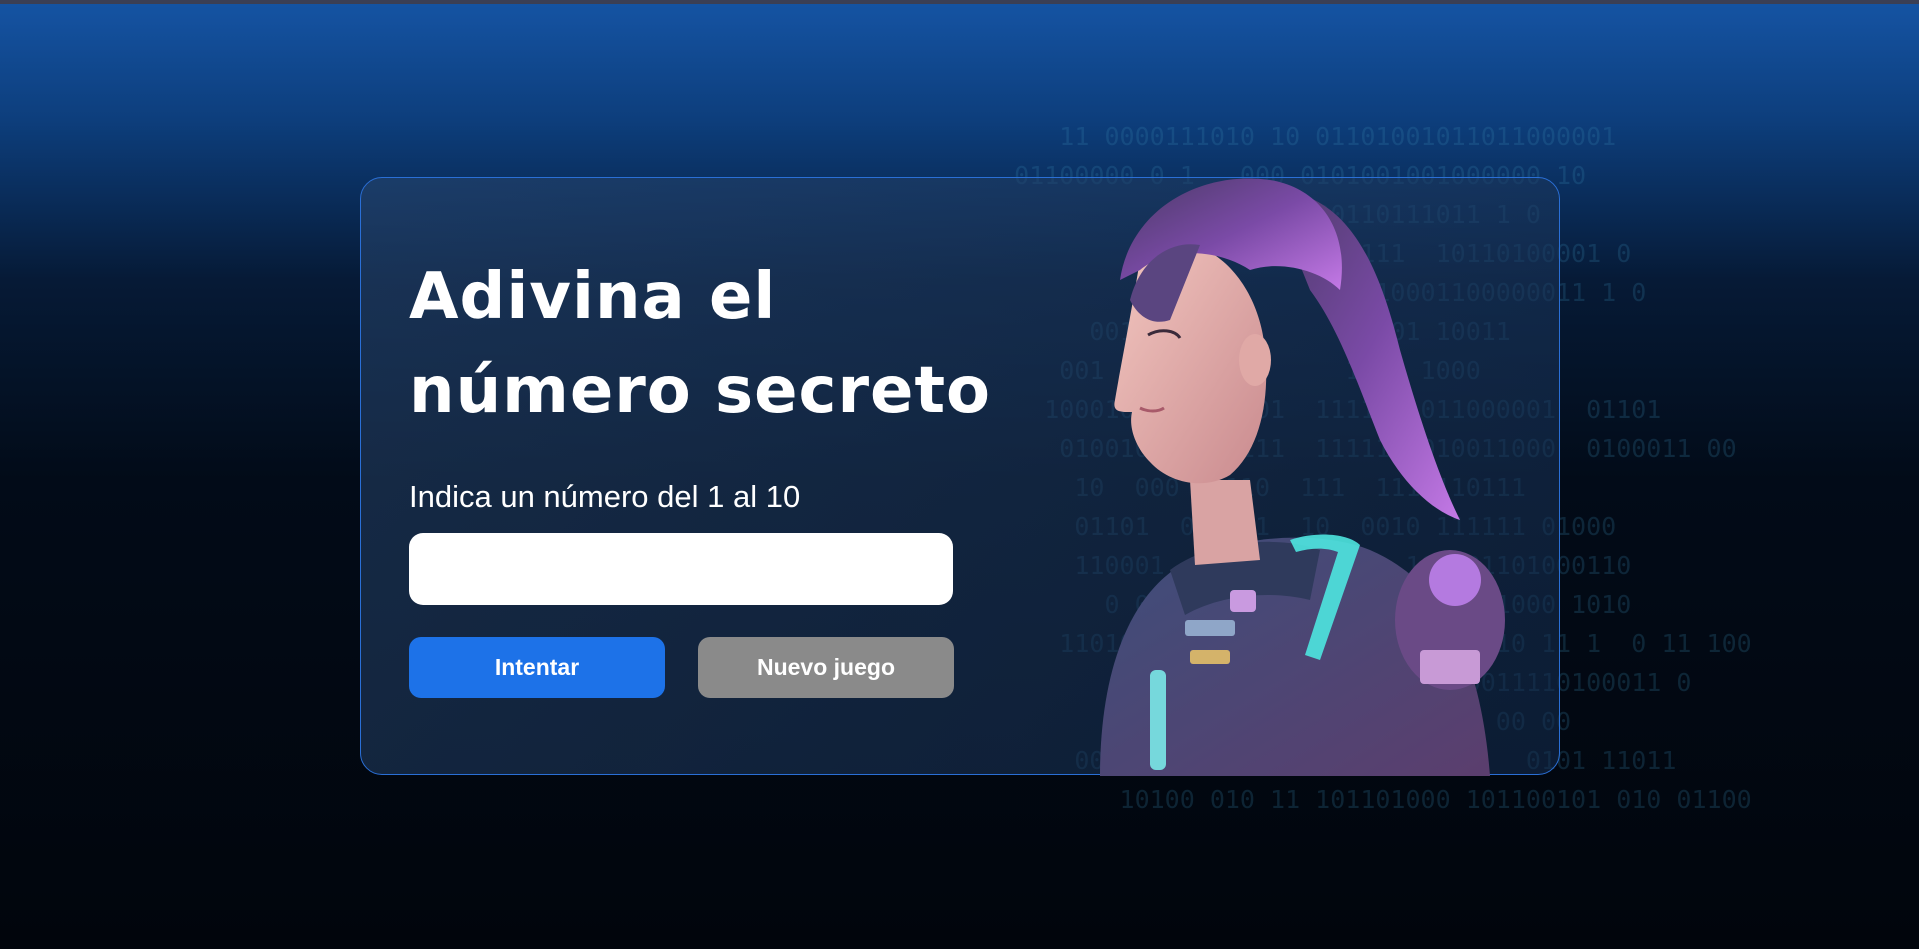  What do you see at coordinates (959, 2) in the screenshot?
I see `window-top-border` at bounding box center [959, 2].